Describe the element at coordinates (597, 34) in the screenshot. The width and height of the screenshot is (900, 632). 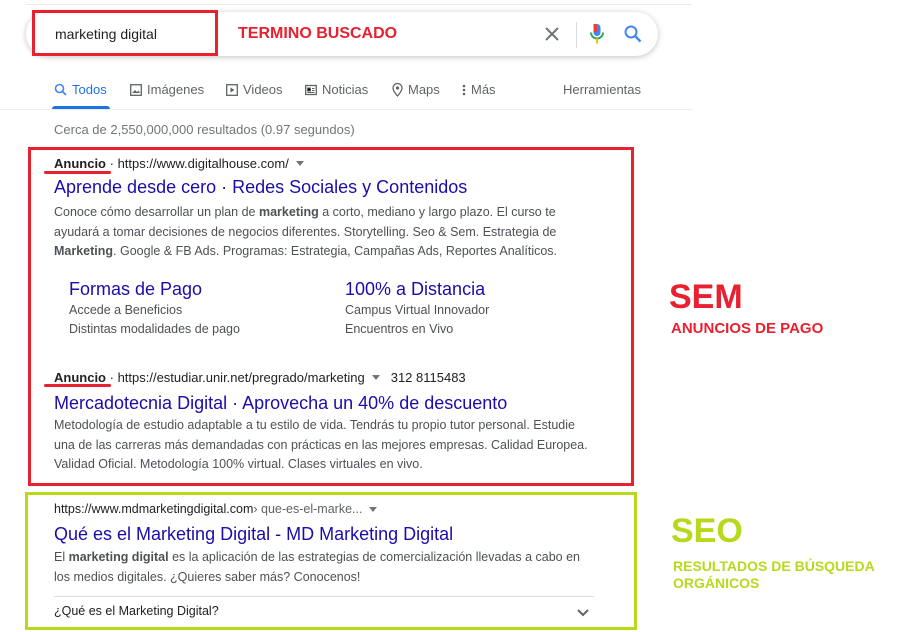
I see `microphone-icon` at that location.